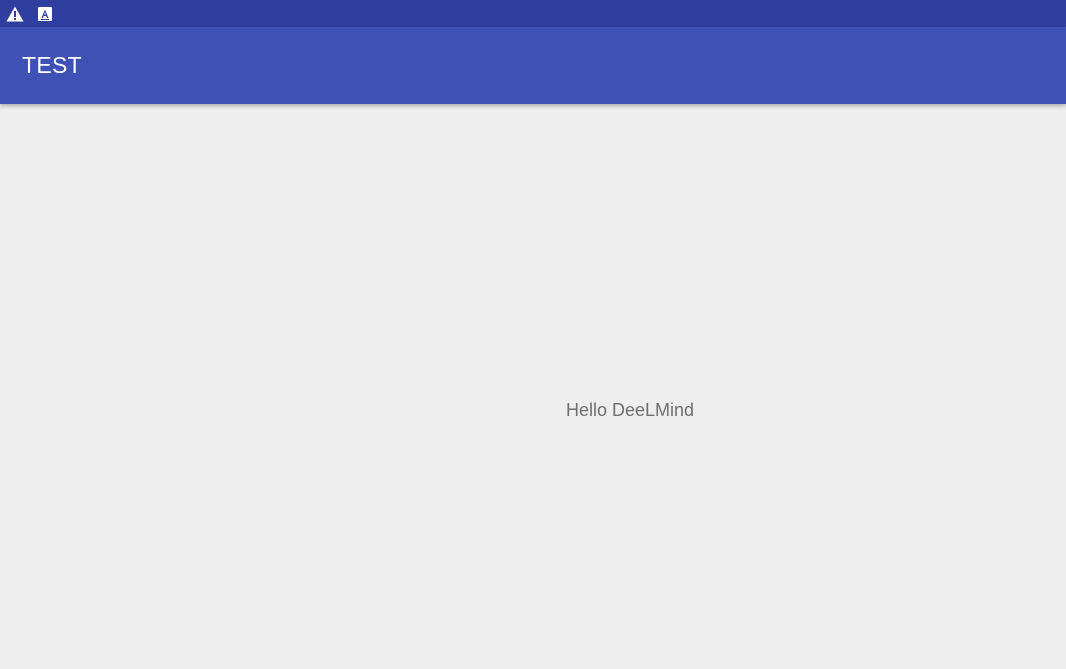 This screenshot has width=1066, height=669. Describe the element at coordinates (630, 410) in the screenshot. I see `hello-text: Hello DeeLMind` at that location.